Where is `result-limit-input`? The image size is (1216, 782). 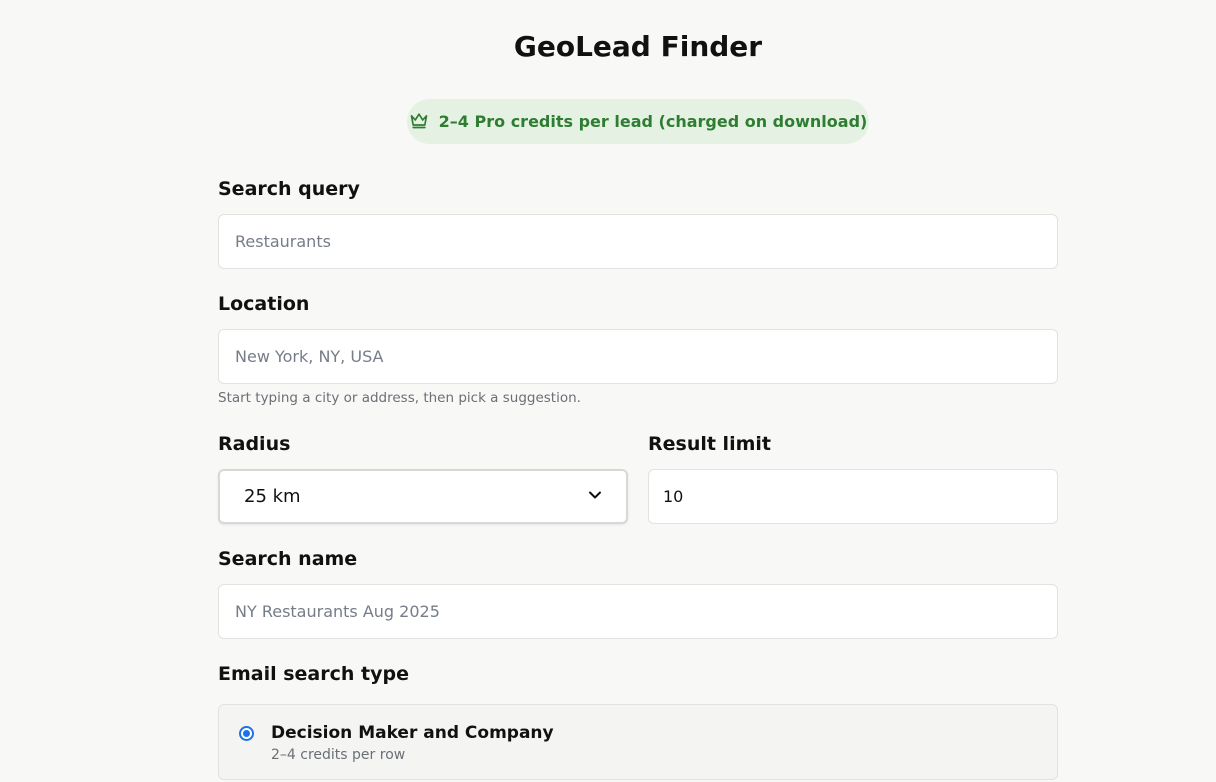 result-limit-input is located at coordinates (853, 496).